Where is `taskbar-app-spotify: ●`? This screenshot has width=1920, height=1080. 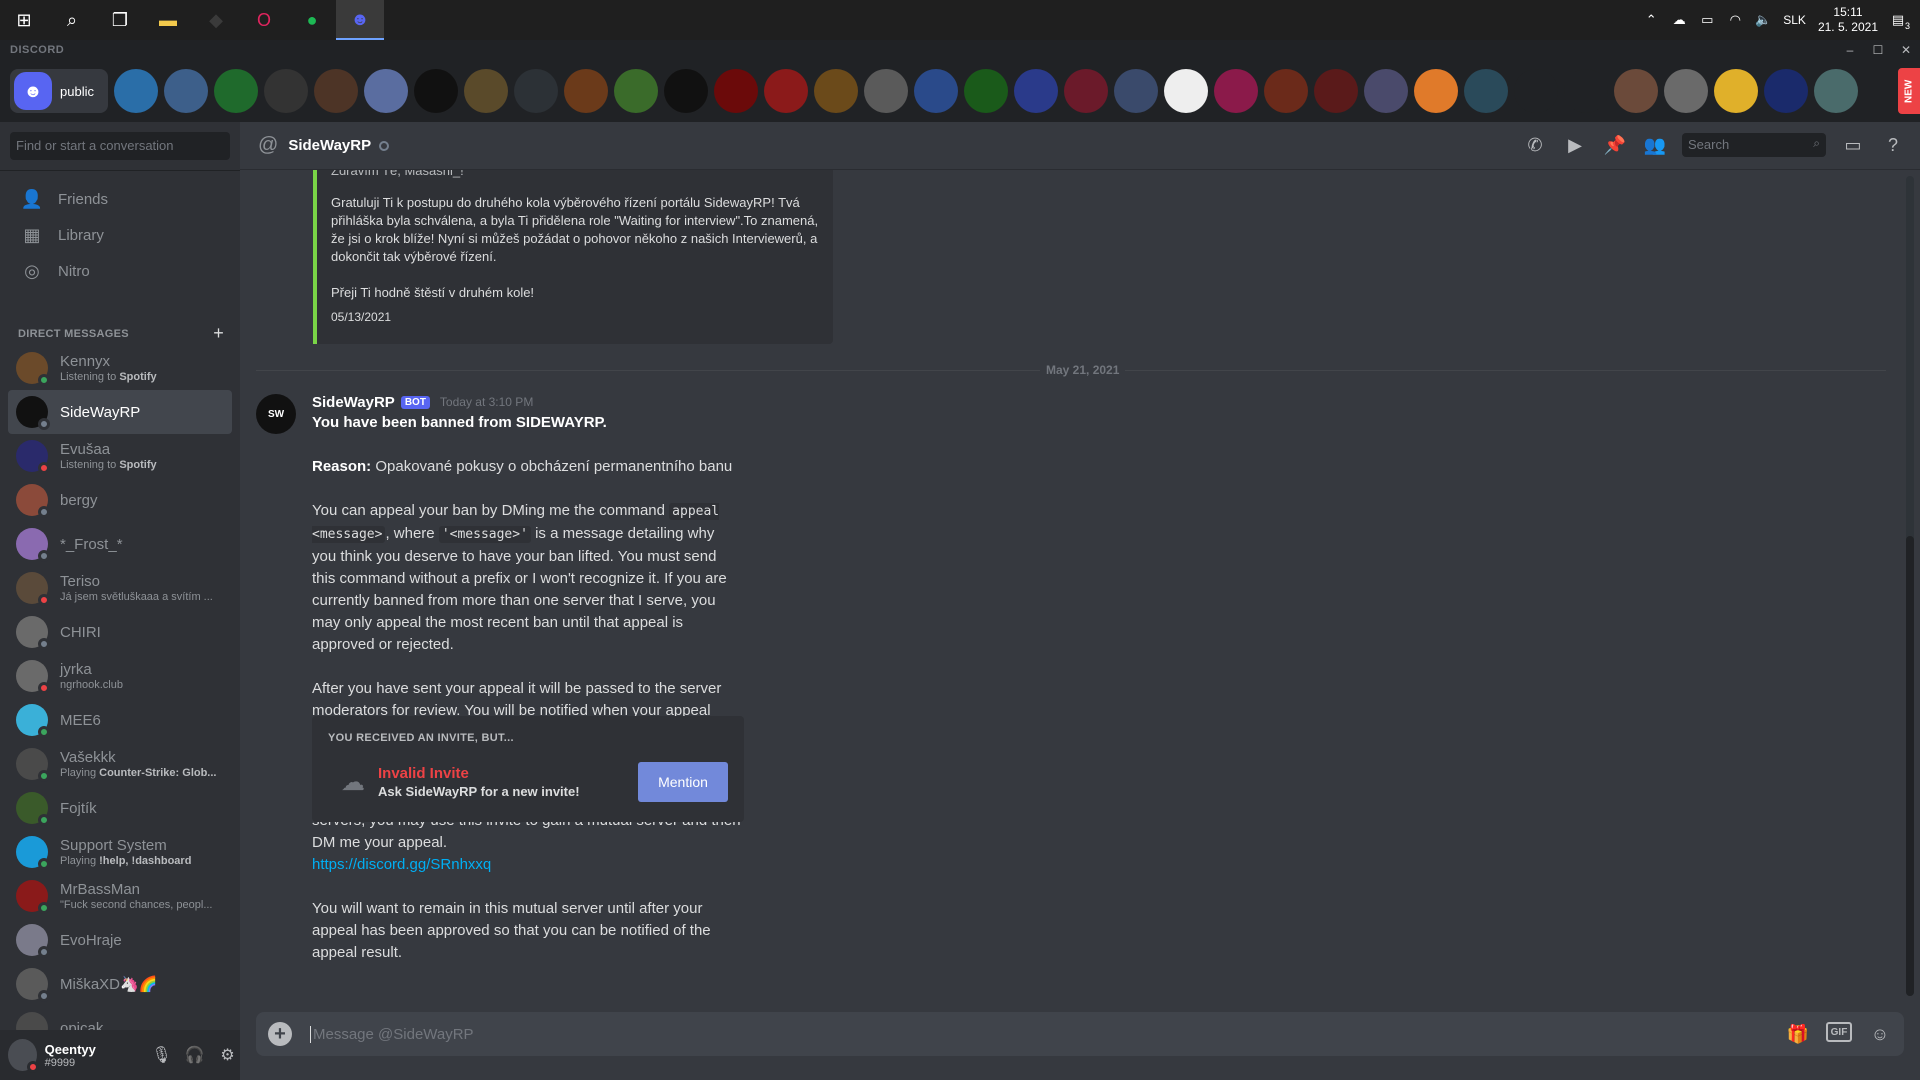 taskbar-app-spotify: ● is located at coordinates (312, 20).